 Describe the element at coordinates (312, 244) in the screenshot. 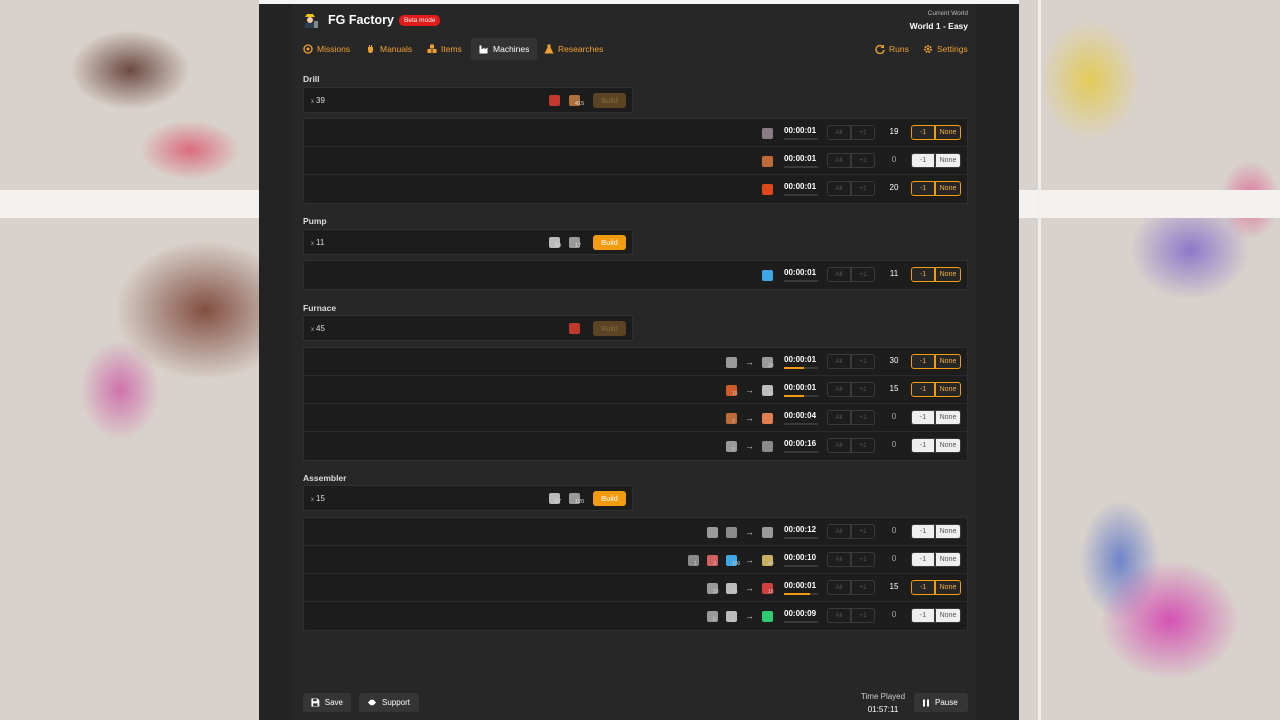

I see `times-symbol: x` at that location.